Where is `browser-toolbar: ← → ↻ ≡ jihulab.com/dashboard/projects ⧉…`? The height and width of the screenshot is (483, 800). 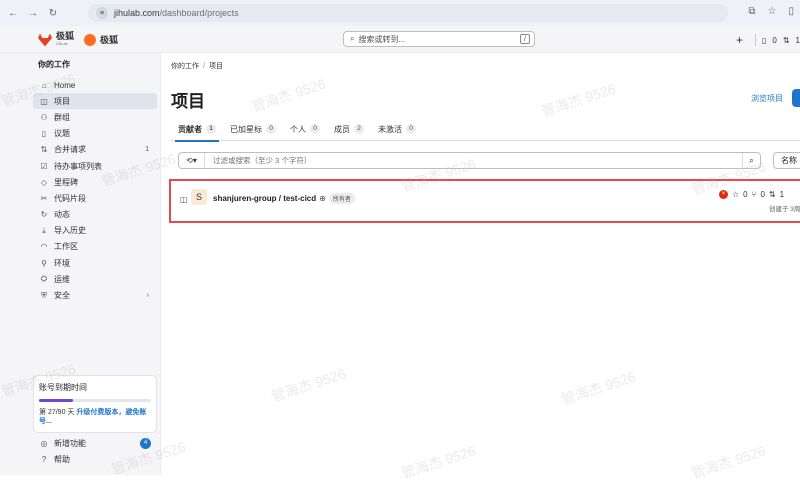
browser-toolbar: ← → ↻ ≡ jihulab.com/dashboard/projects ⧉… is located at coordinates (400, 13).